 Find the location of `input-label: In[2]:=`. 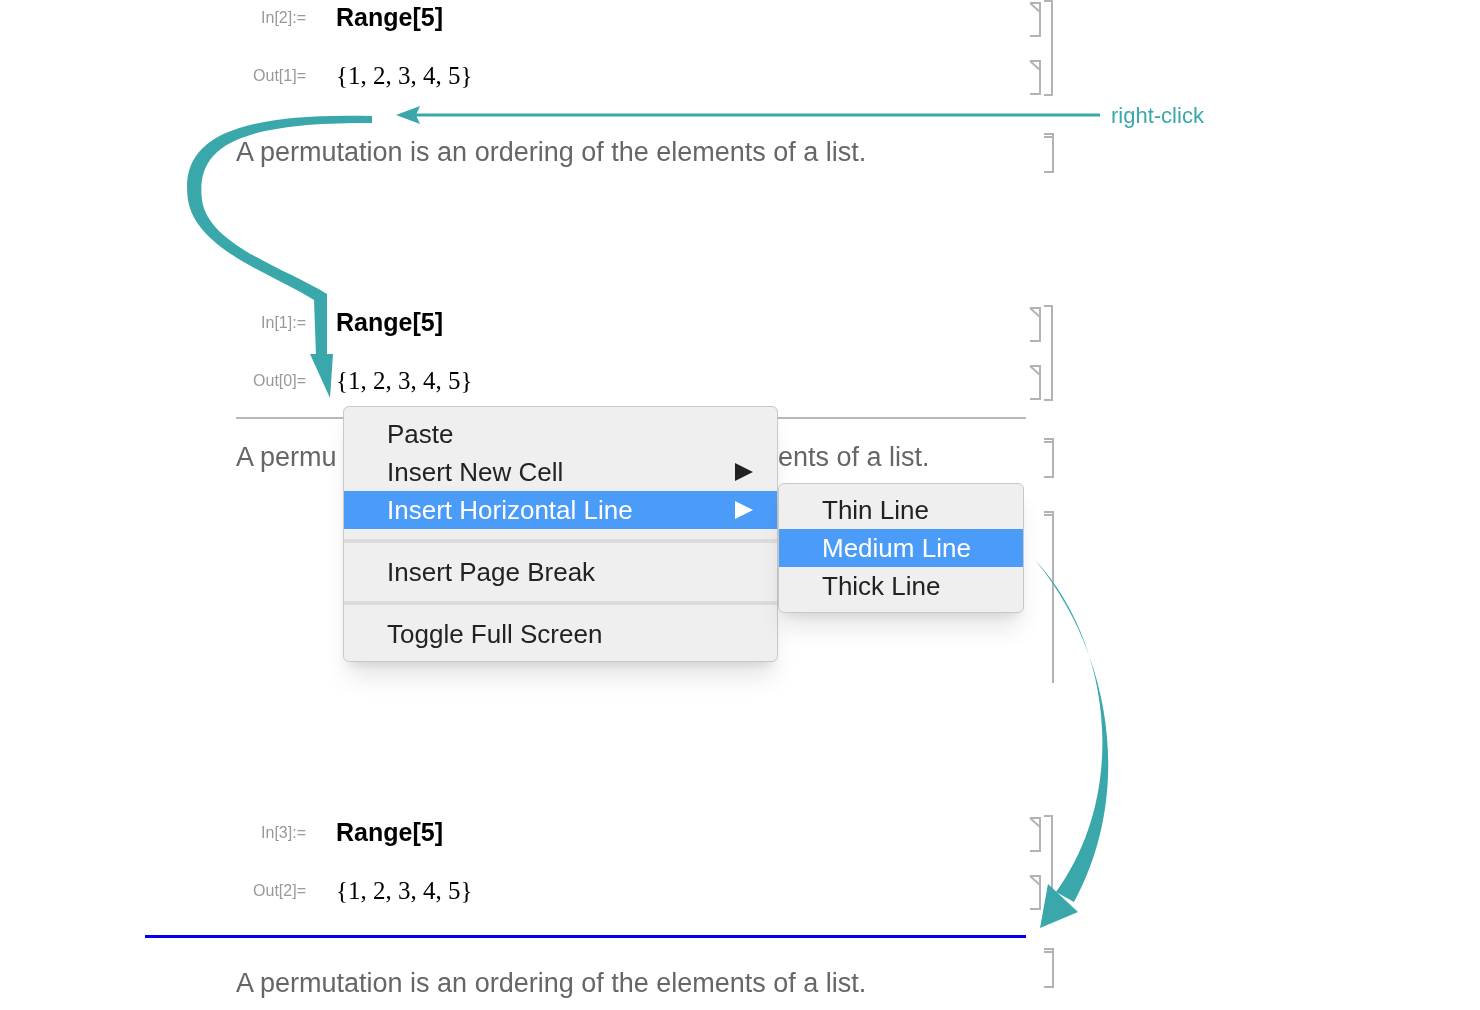

input-label: In[2]:= is located at coordinates (283, 18).